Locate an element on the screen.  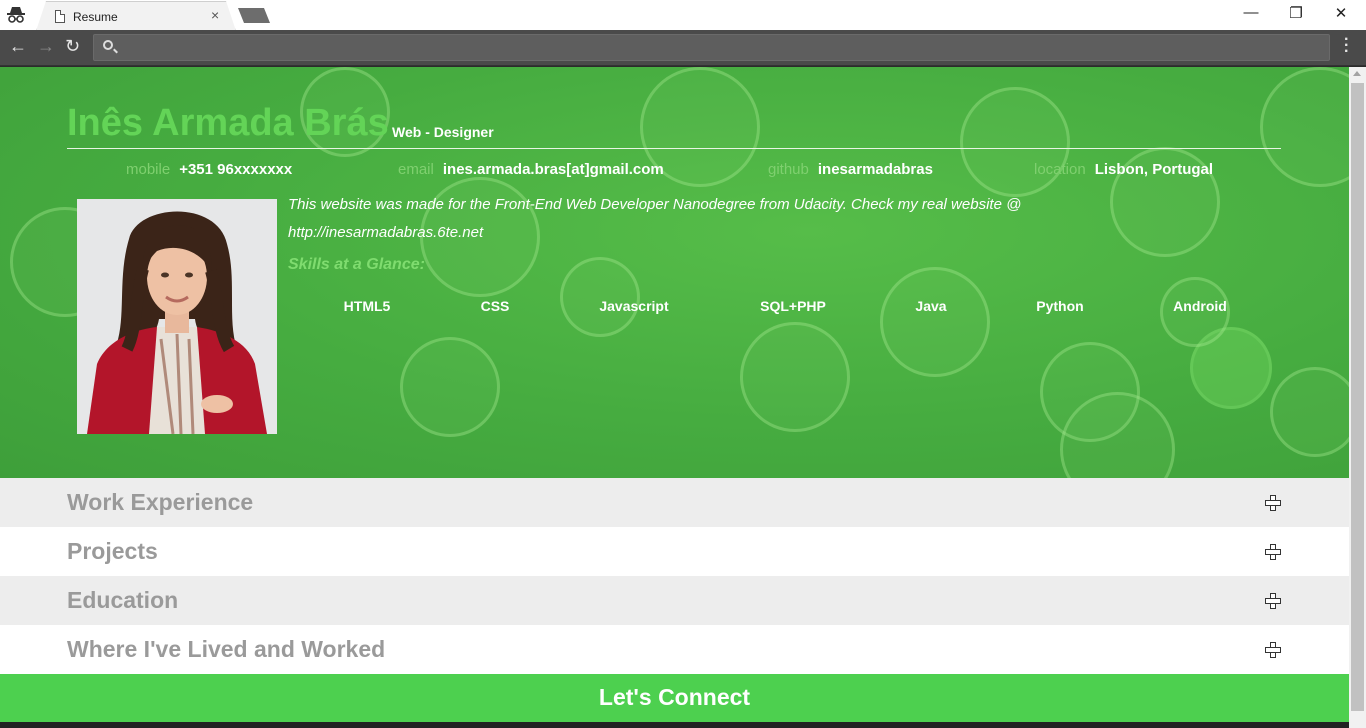
skill-item: Javascript is located at coordinates (634, 306).